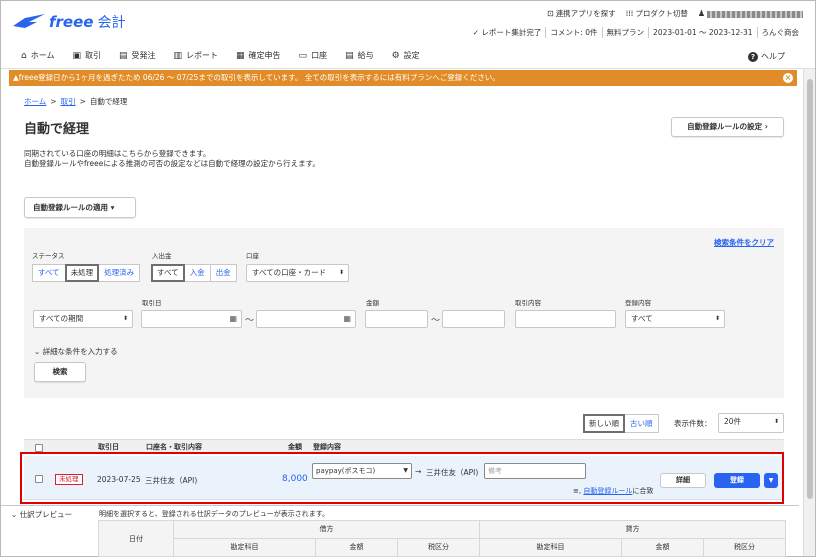 The width and height of the screenshot is (816, 557). What do you see at coordinates (404, 446) in the screenshot?
I see `table-header: 取引日 口座名・取引内容 金額 登録内容` at bounding box center [404, 446].